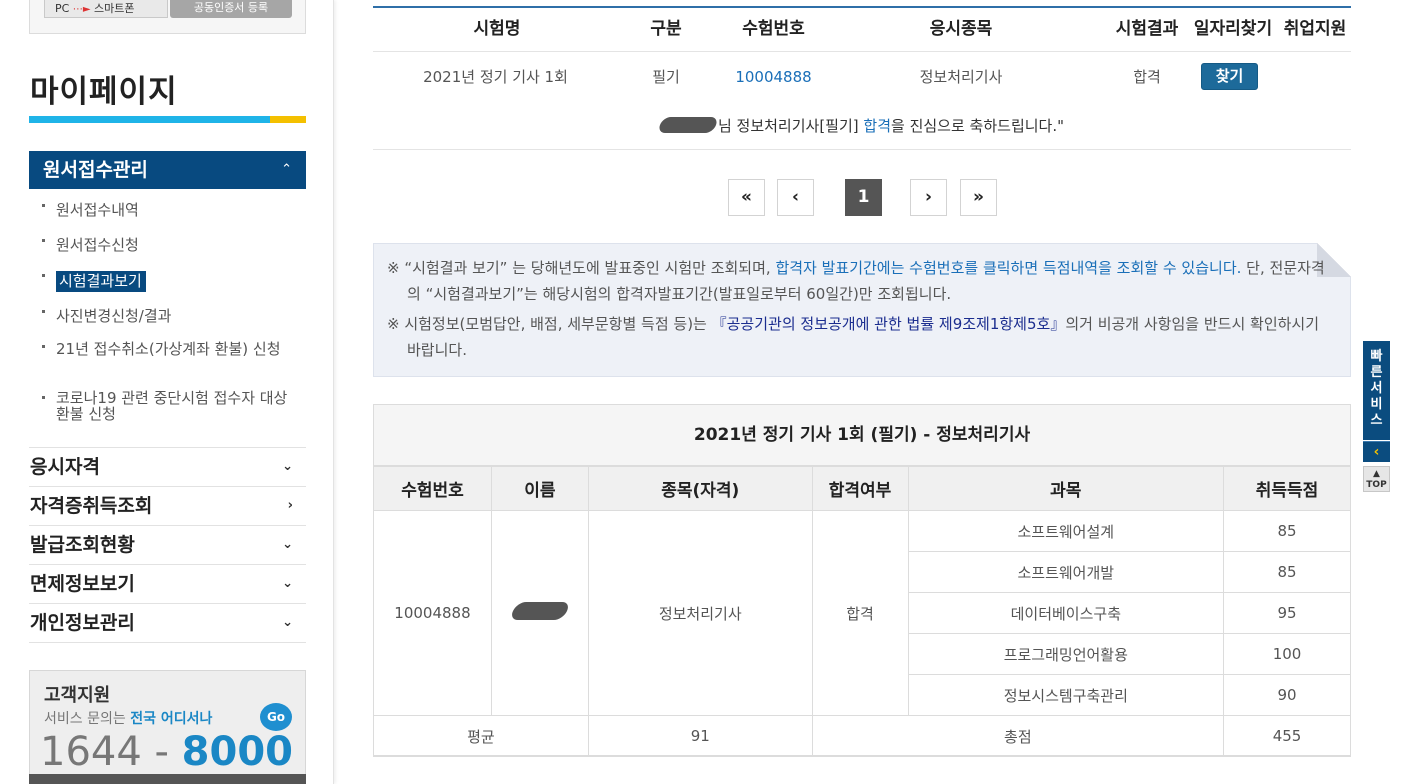 The image size is (1404, 784). I want to click on exam-table-header: 시험명 구분 수험번호 응시종목 시험결과 일자리찾기 취업지원, so click(862, 30).